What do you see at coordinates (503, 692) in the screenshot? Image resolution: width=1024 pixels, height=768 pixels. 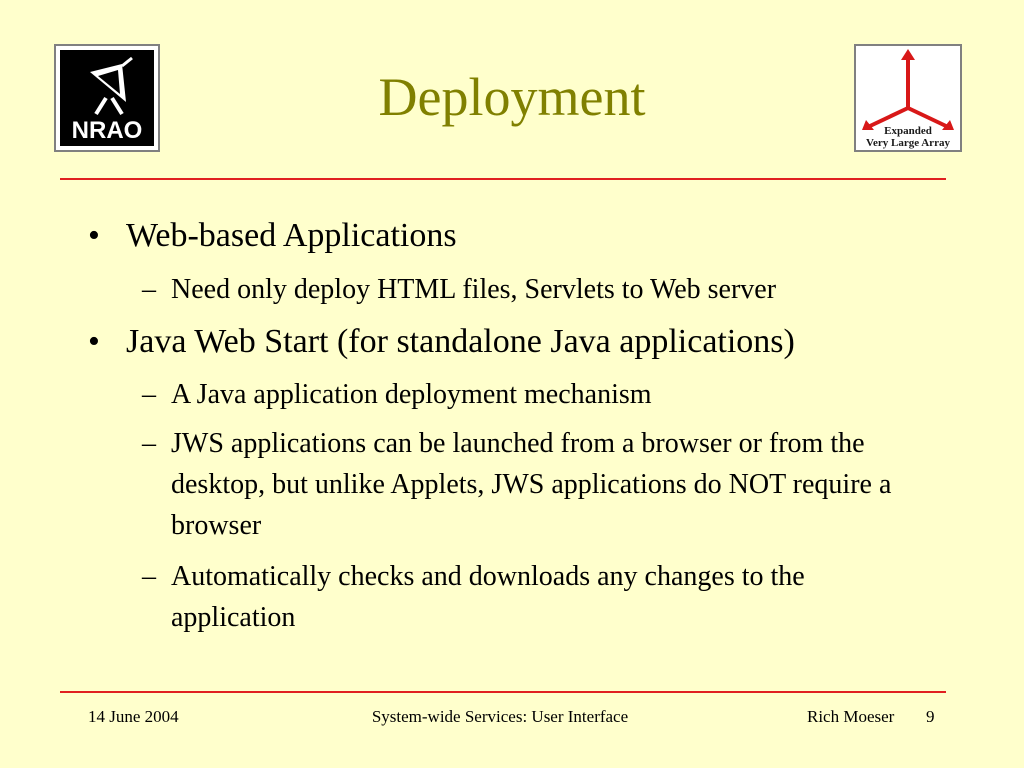 I see `footer-divider` at bounding box center [503, 692].